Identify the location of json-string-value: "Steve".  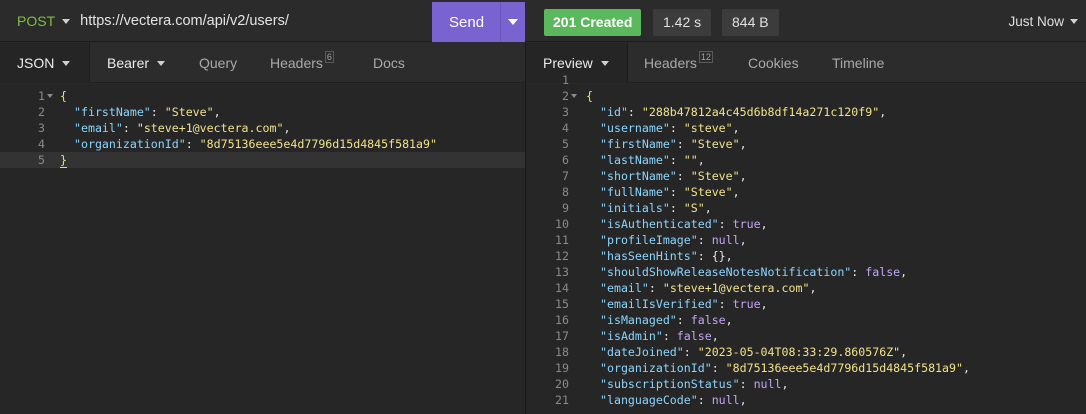
(189, 112).